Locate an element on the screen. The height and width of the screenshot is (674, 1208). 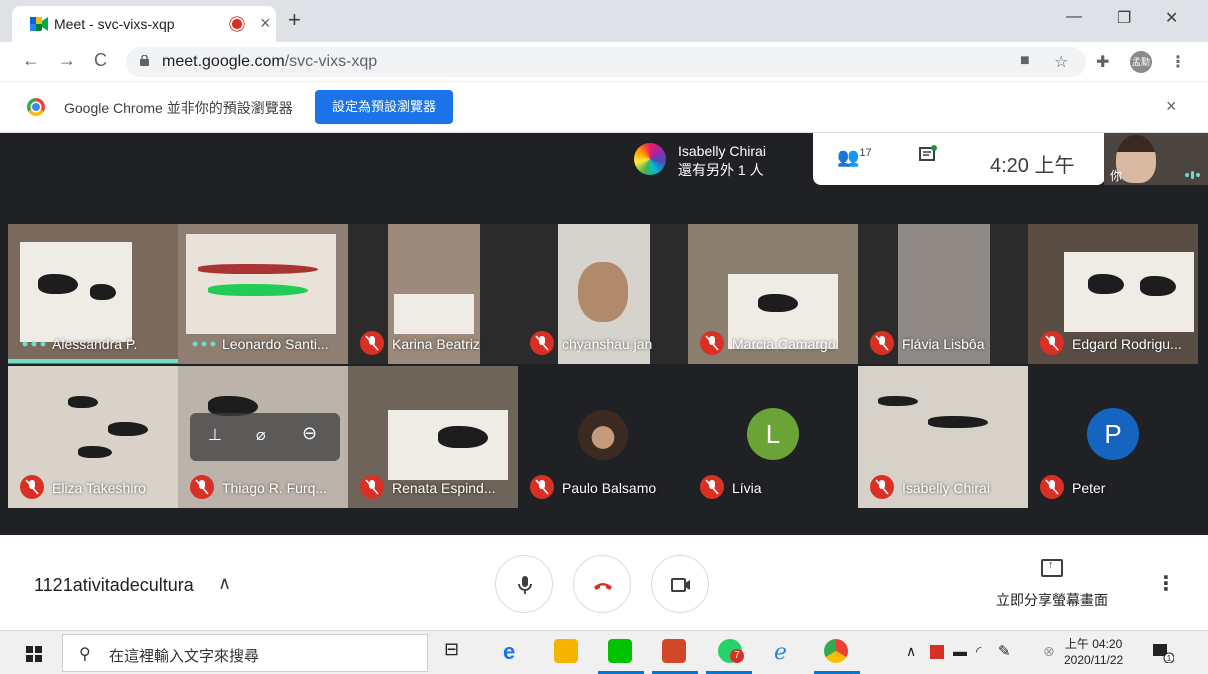
people-button: 👥17 is located at coordinates (854, 157).